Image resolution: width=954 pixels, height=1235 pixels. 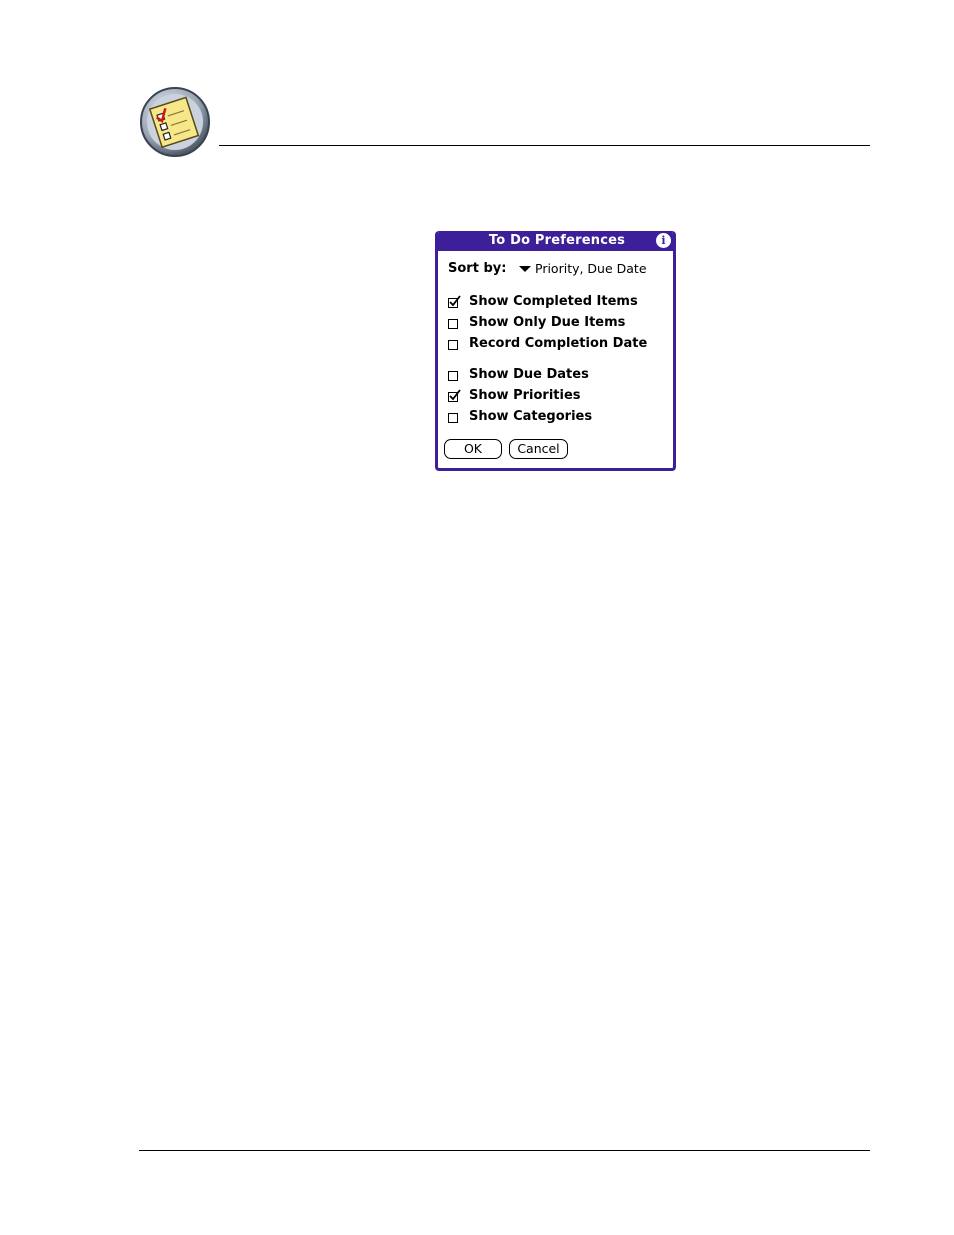 What do you see at coordinates (529, 374) in the screenshot?
I see `show-due-dates-label: Show Due Dates` at bounding box center [529, 374].